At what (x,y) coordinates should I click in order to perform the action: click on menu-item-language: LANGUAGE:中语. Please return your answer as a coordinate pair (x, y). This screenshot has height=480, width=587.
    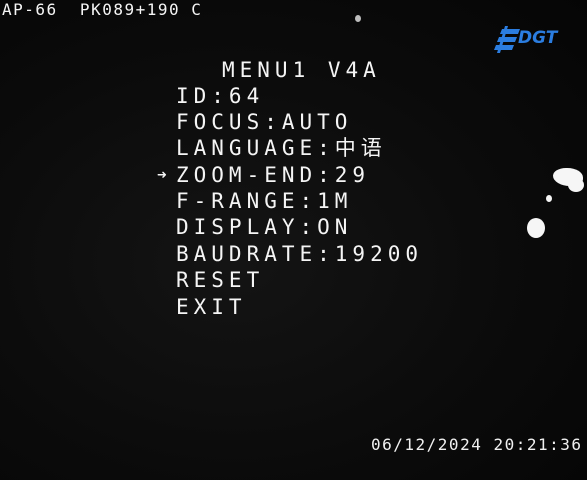
    Looking at the image, I should click on (281, 148).